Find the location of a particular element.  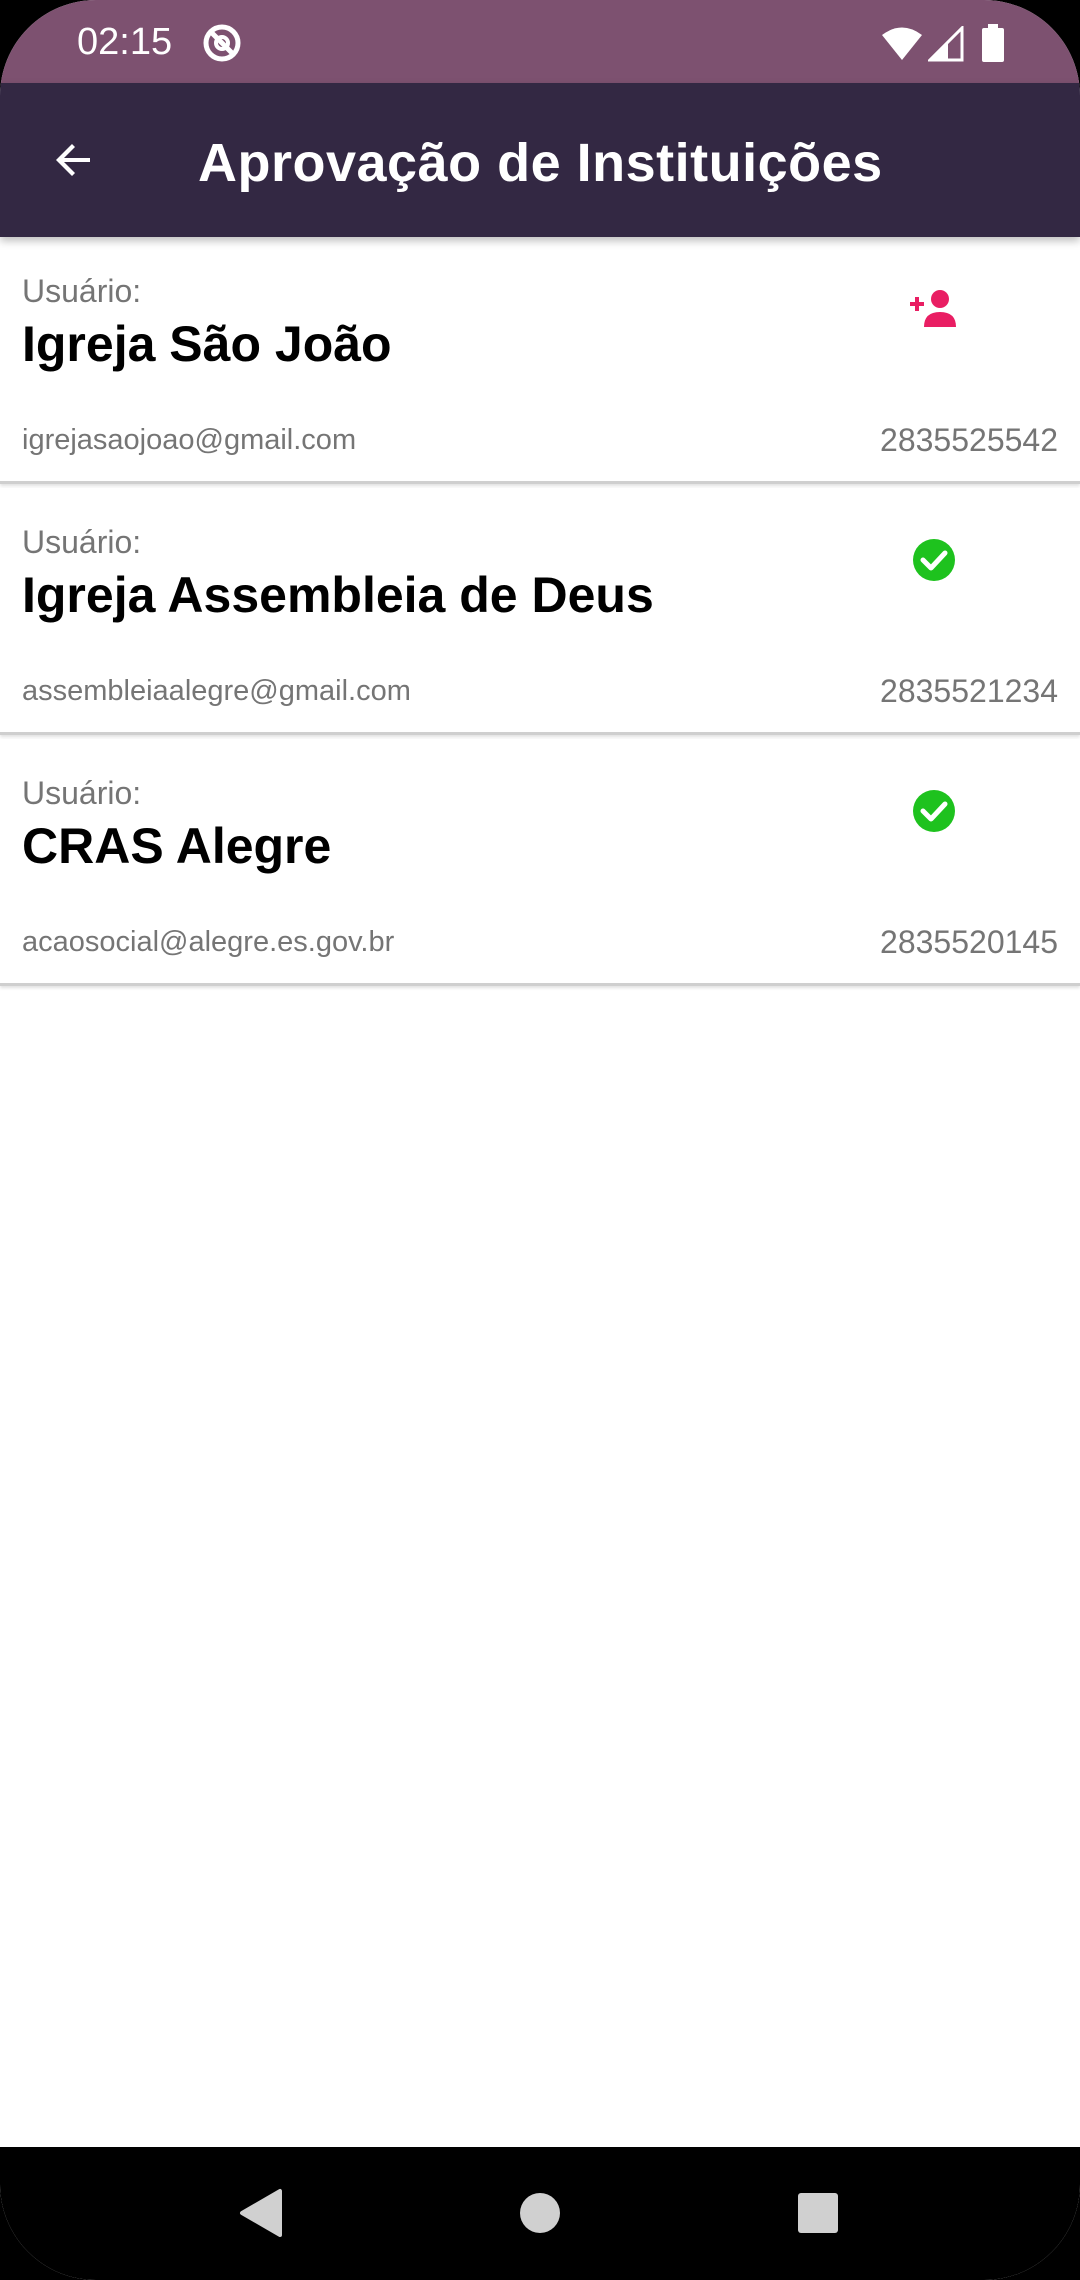

status-bar: 02:15 is located at coordinates (540, 41).